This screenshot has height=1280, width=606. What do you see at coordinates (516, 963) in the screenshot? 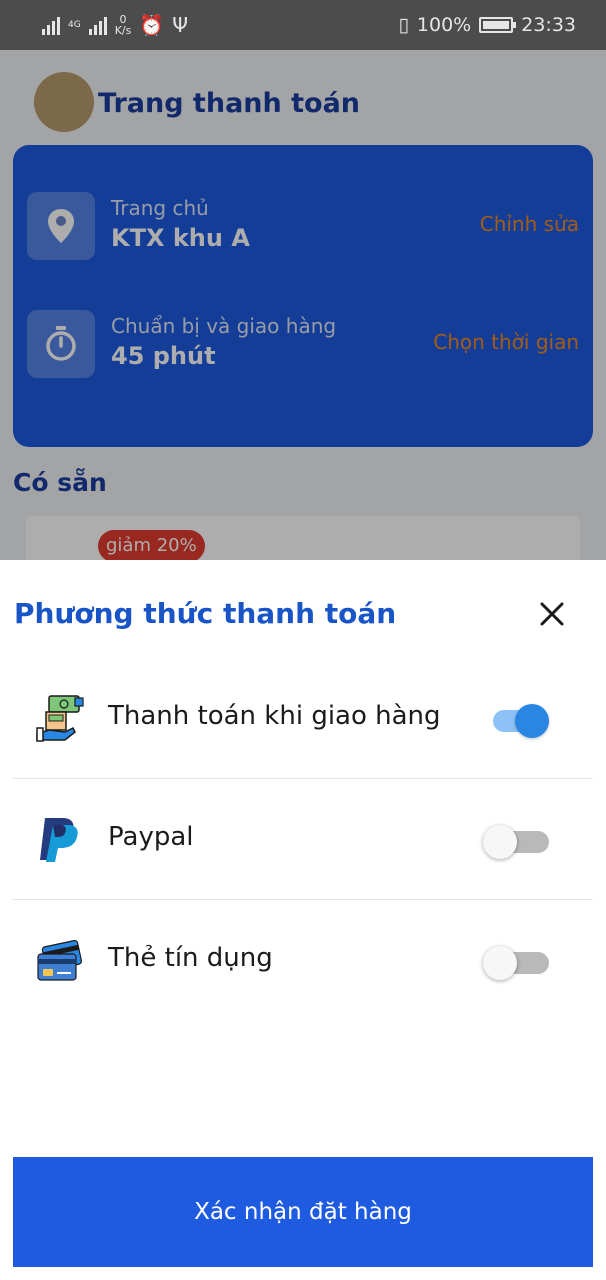
I see `payment-toggle-credit-card` at bounding box center [516, 963].